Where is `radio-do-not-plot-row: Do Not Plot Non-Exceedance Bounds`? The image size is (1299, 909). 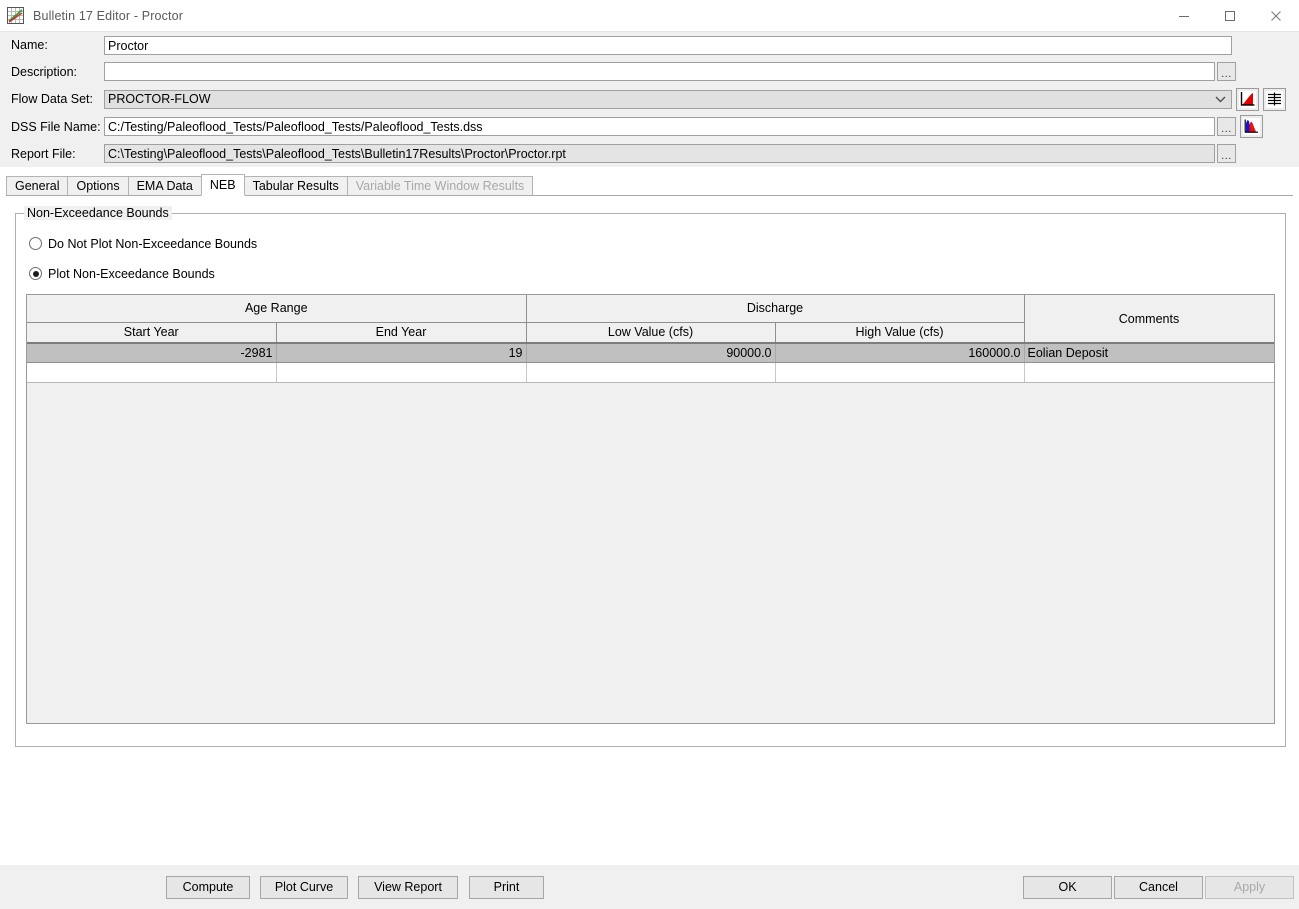
radio-do-not-plot-row: Do Not Plot Non-Exceedance Bounds is located at coordinates (657, 243).